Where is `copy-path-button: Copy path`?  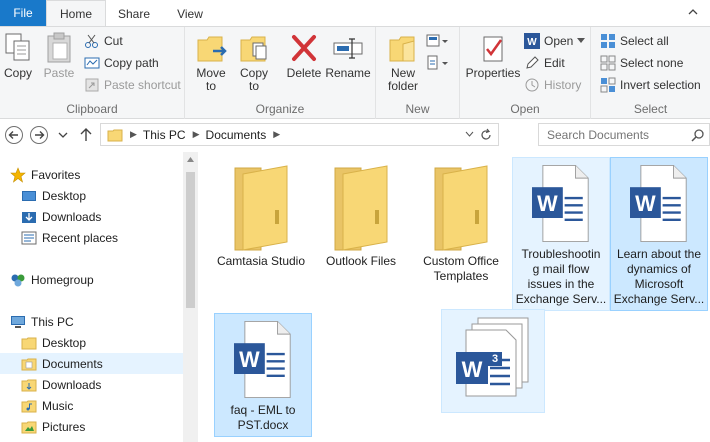 copy-path-button: Copy path is located at coordinates (121, 63).